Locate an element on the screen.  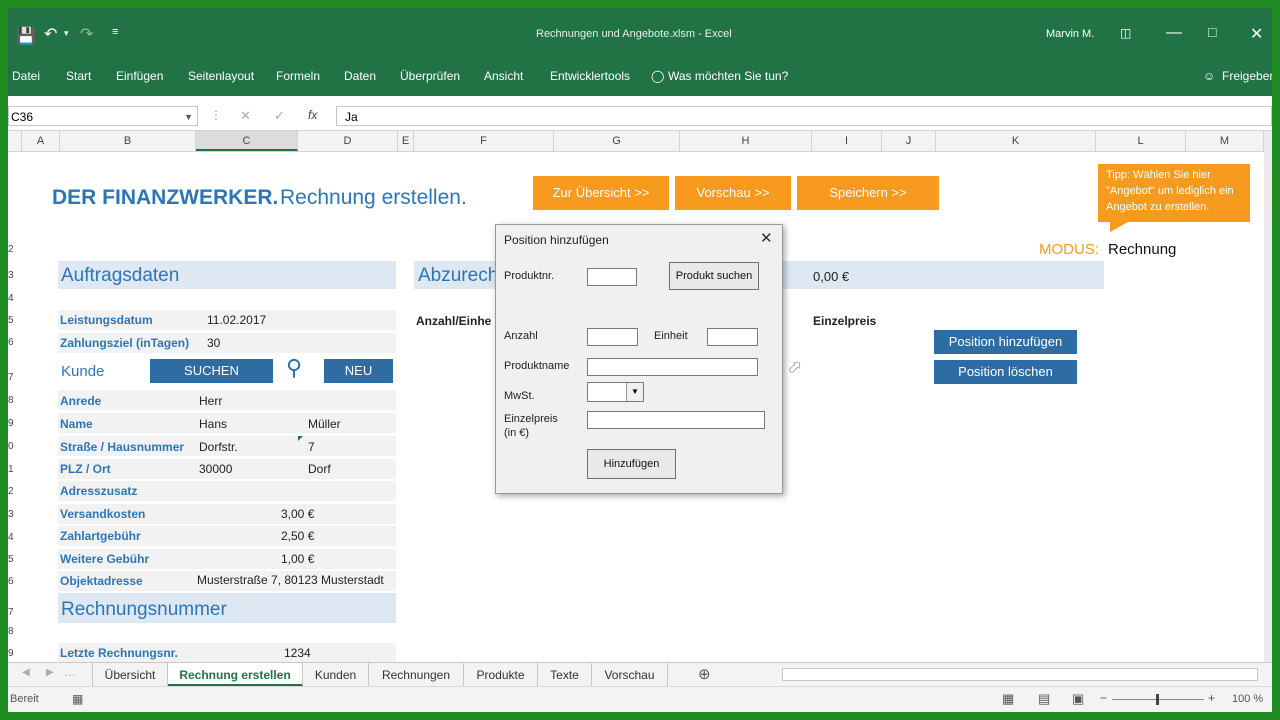
save-button: Speichern >> is located at coordinates (868, 193).